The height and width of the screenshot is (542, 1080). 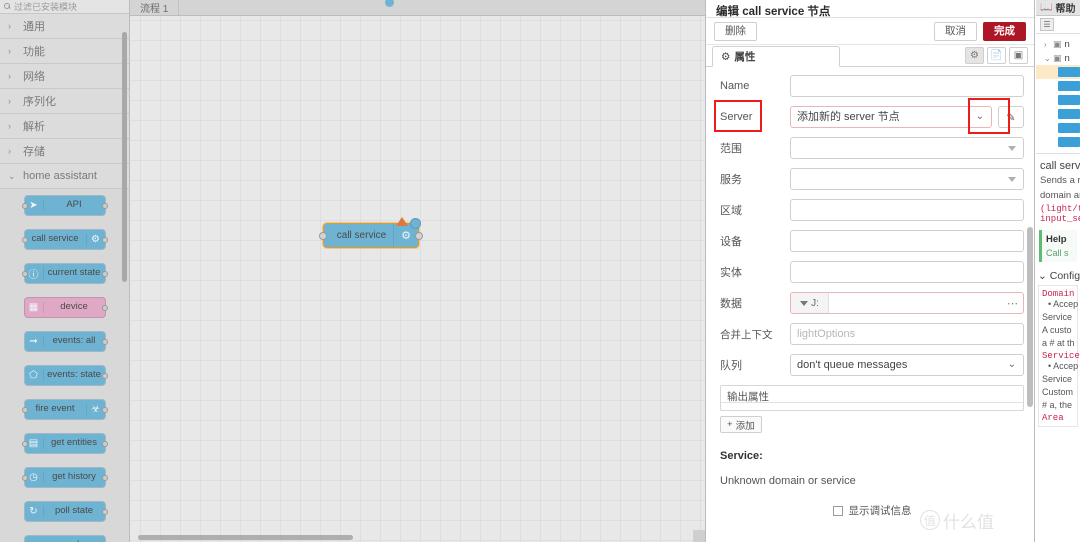 I want to click on help-tab-label: 帮助, so click(x=1065, y=9).